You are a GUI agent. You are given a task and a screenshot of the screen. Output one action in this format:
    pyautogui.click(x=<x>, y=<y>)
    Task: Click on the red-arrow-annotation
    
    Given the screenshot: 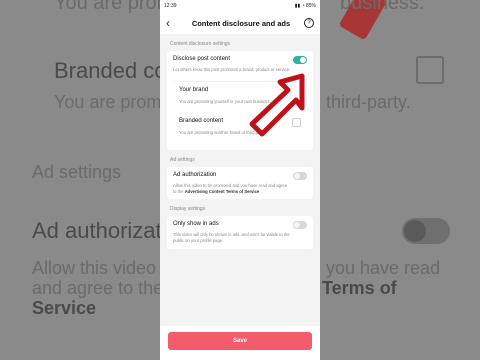 What is the action you would take?
    pyautogui.click(x=277, y=105)
    